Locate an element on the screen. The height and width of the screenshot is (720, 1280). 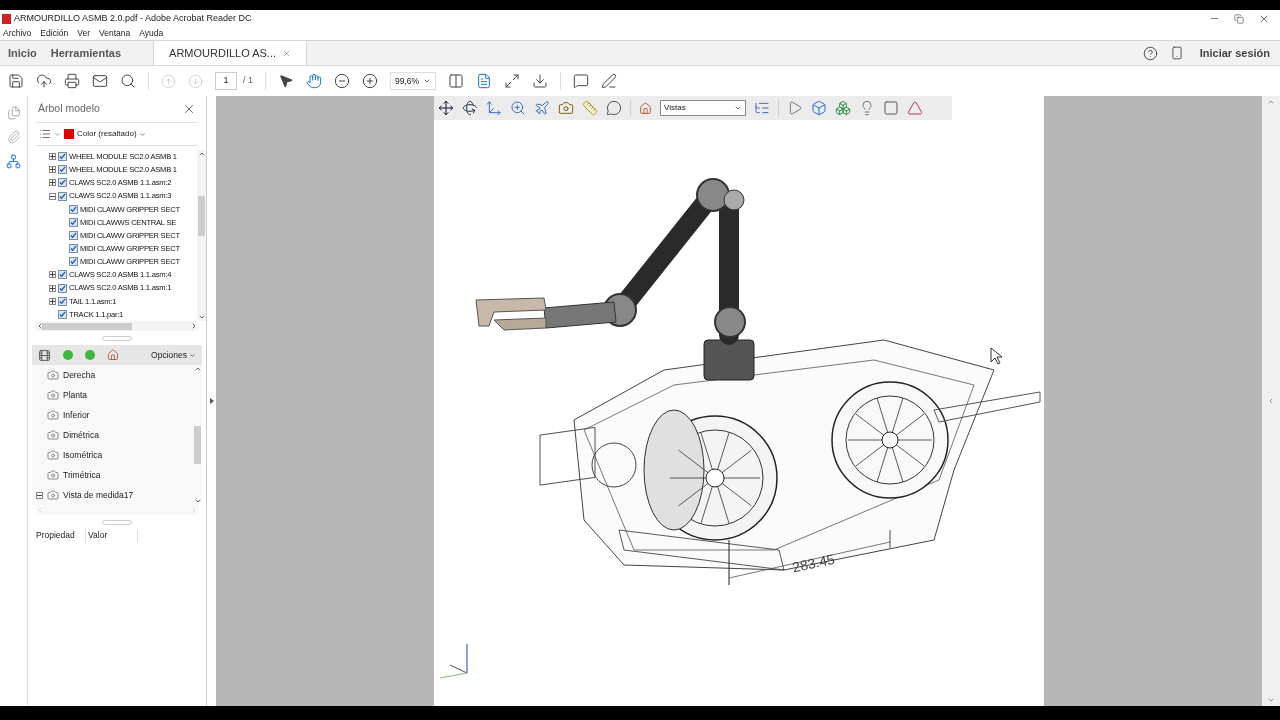
chevron-right-icon is located at coordinates (194, 326).